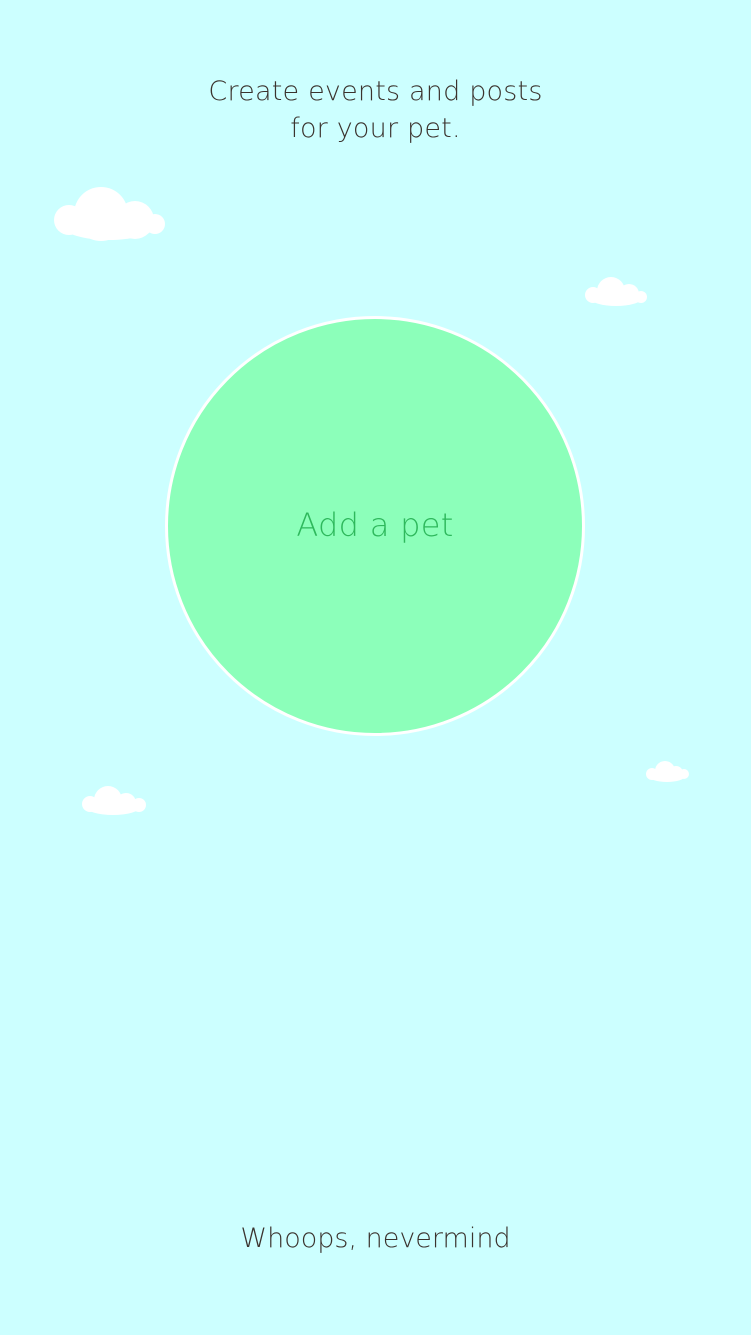 This screenshot has width=751, height=1335. What do you see at coordinates (375, 91) in the screenshot?
I see `page-title-line-1: Create events and posts` at bounding box center [375, 91].